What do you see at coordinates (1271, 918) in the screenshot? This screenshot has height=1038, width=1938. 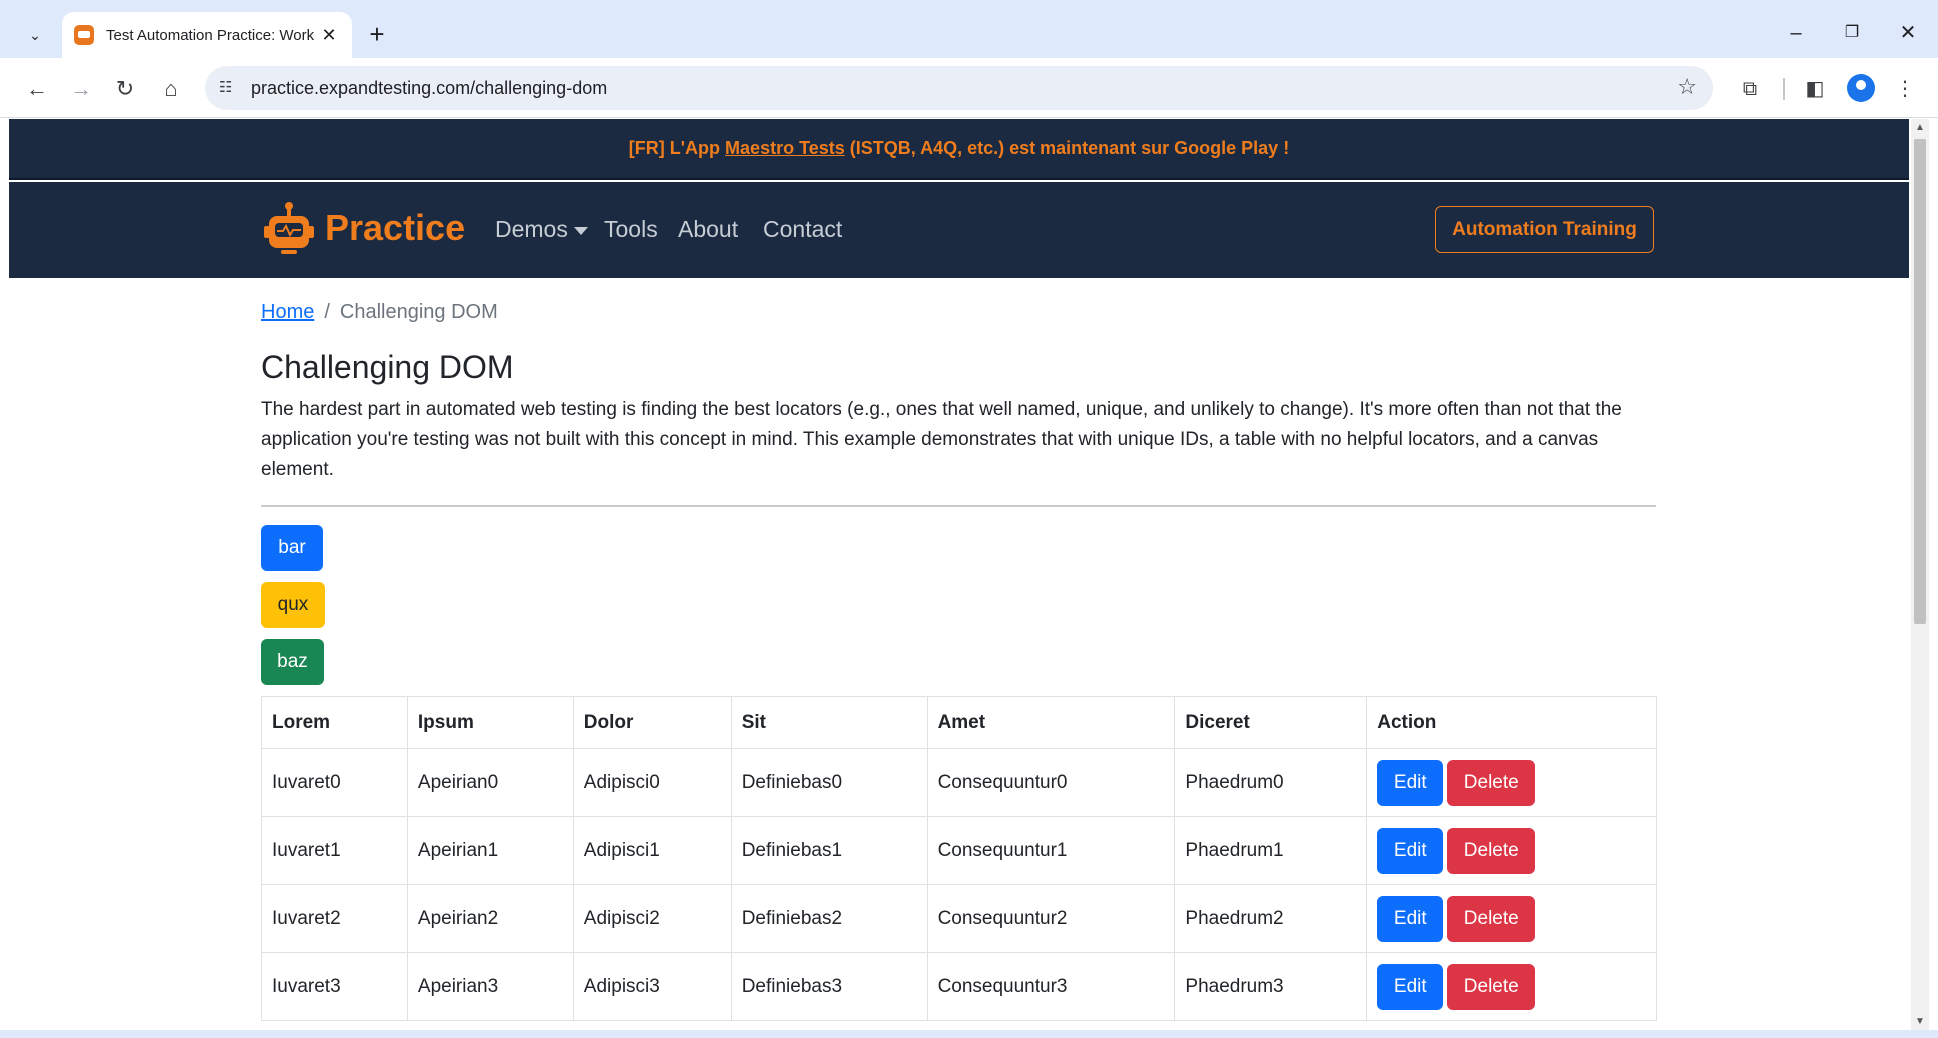 I see `table-cell: Phaedrum2` at bounding box center [1271, 918].